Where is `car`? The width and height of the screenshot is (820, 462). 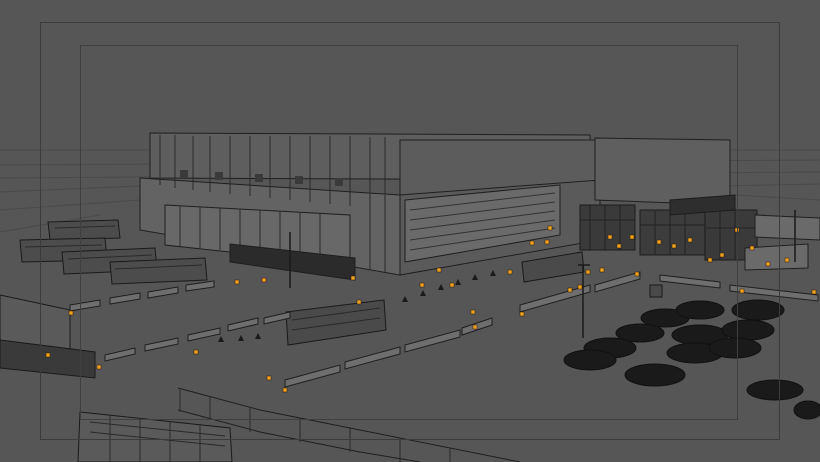 car is located at coordinates (691, 359).